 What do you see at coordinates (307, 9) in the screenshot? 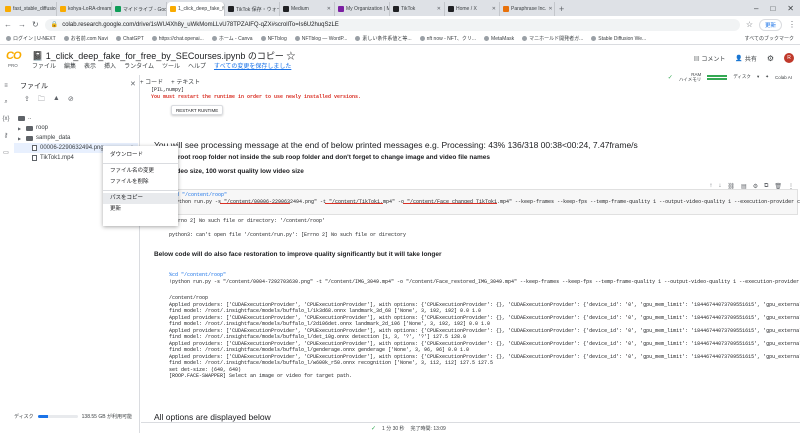
I see `browser-tab: Medium ✕` at bounding box center [307, 9].